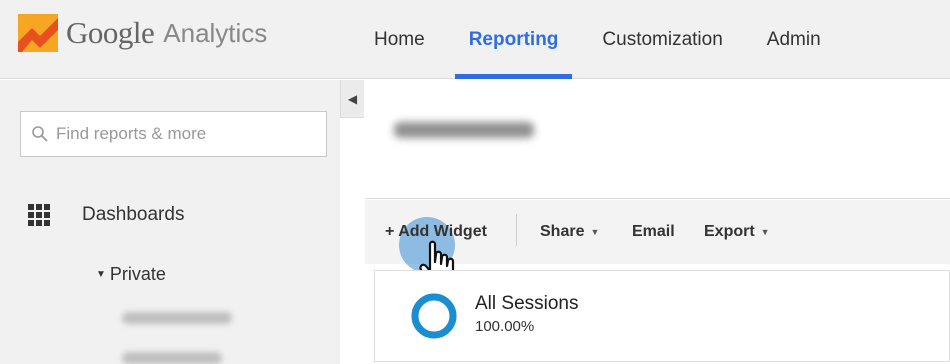  I want to click on sidebar-item-private: ▼ Private, so click(131, 274).